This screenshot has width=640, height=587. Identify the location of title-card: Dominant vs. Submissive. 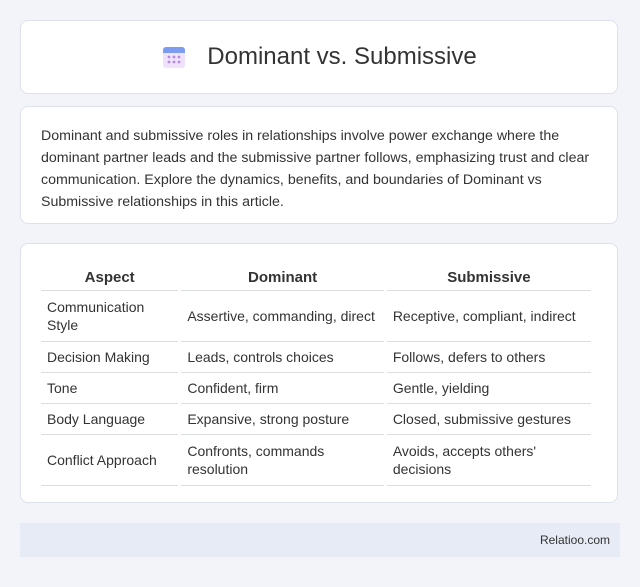
(319, 57).